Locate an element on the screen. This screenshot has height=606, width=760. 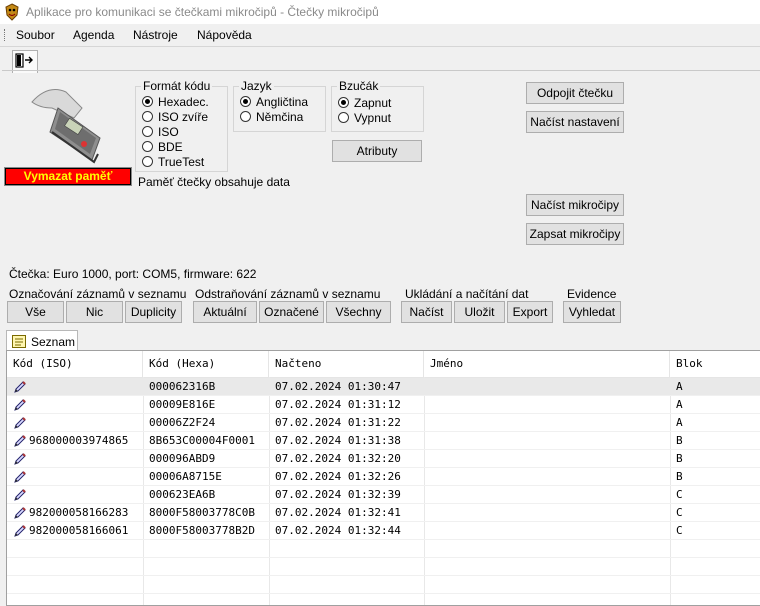
table-row: 000096ABD9 07.02.2024 01:32:20 B is located at coordinates (383, 459).